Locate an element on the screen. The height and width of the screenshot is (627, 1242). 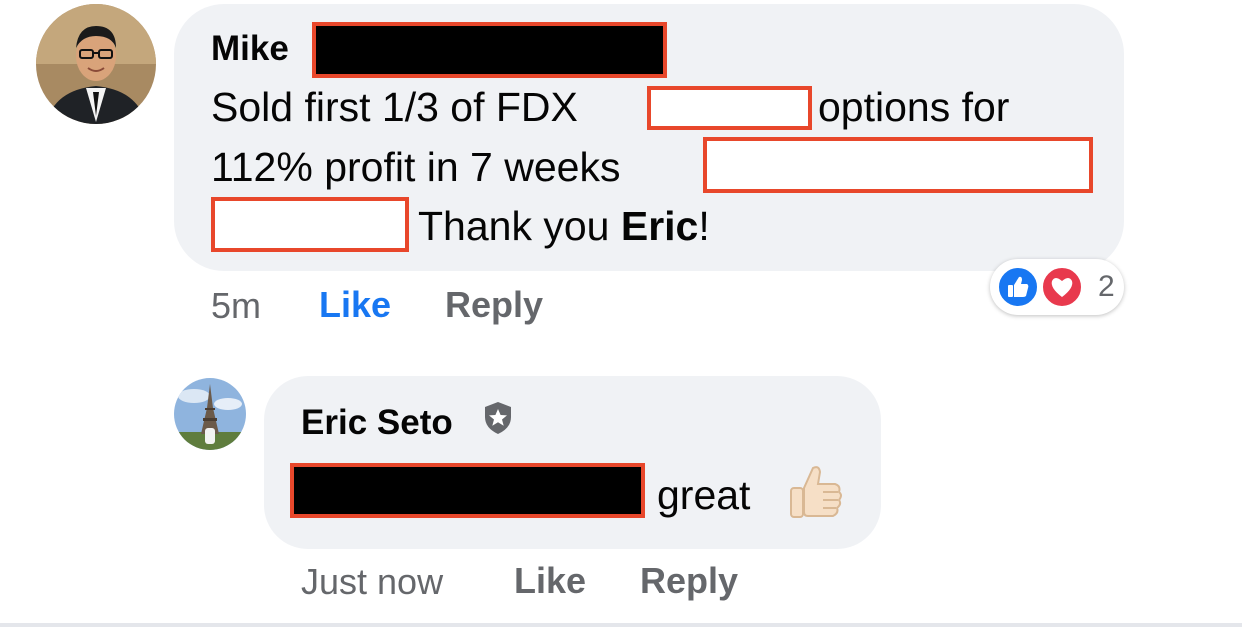
comment-text-line-1a: Sold first 1/3 of FDX is located at coordinates (394, 107).